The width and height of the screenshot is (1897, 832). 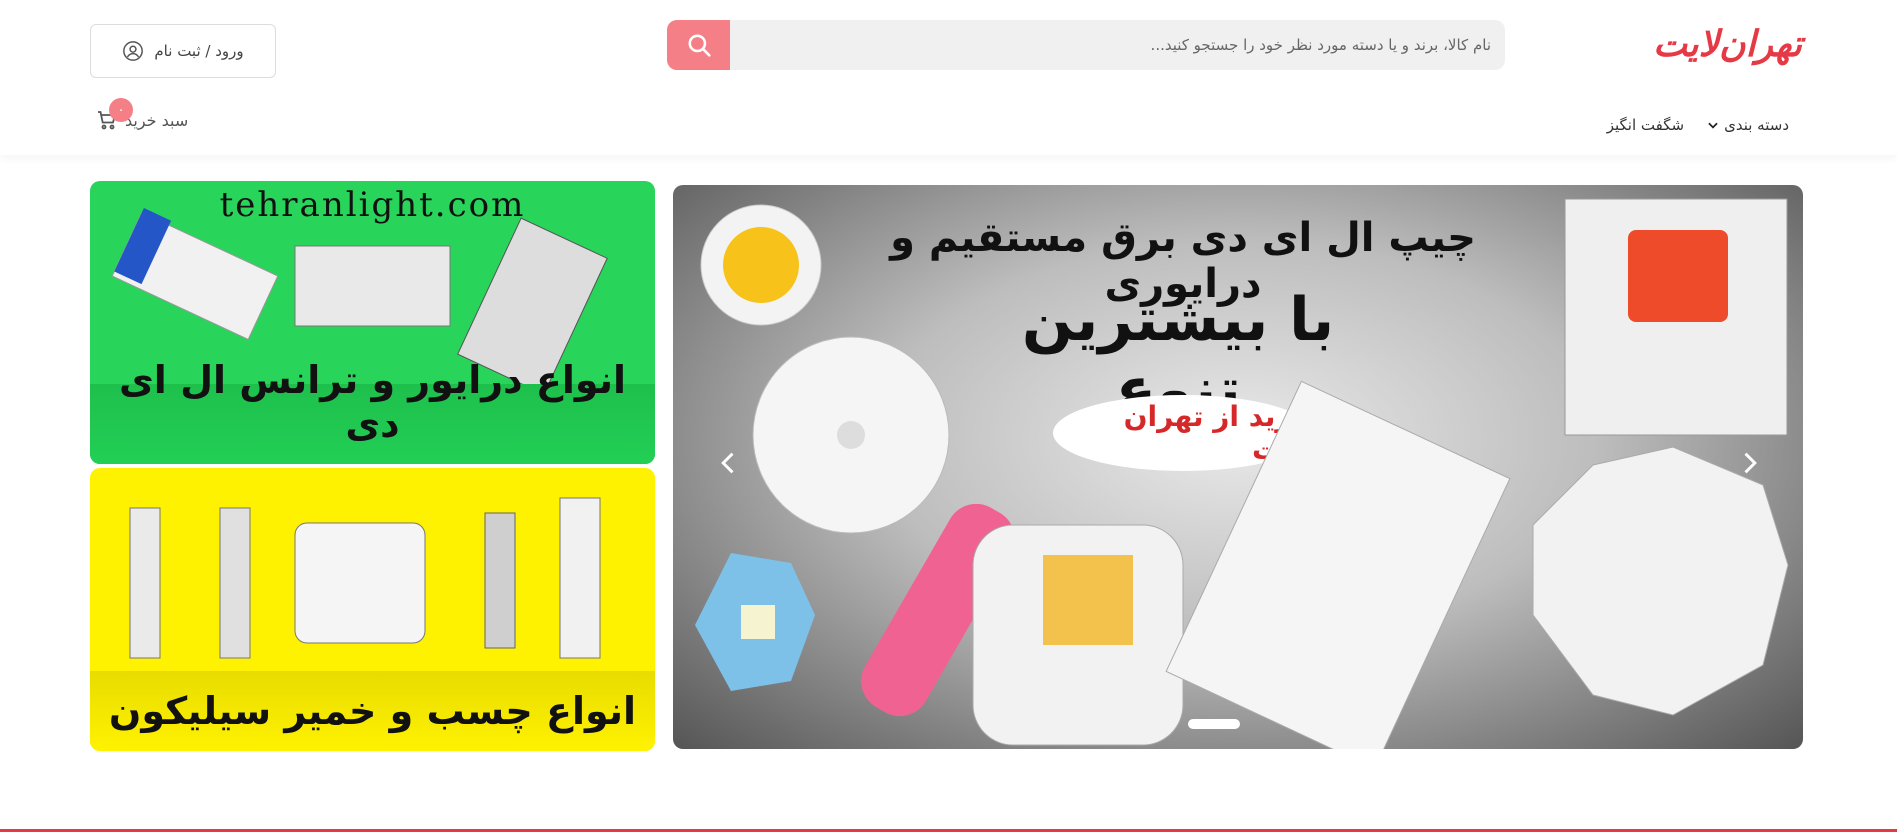 I want to click on user-icon, so click(x=133, y=51).